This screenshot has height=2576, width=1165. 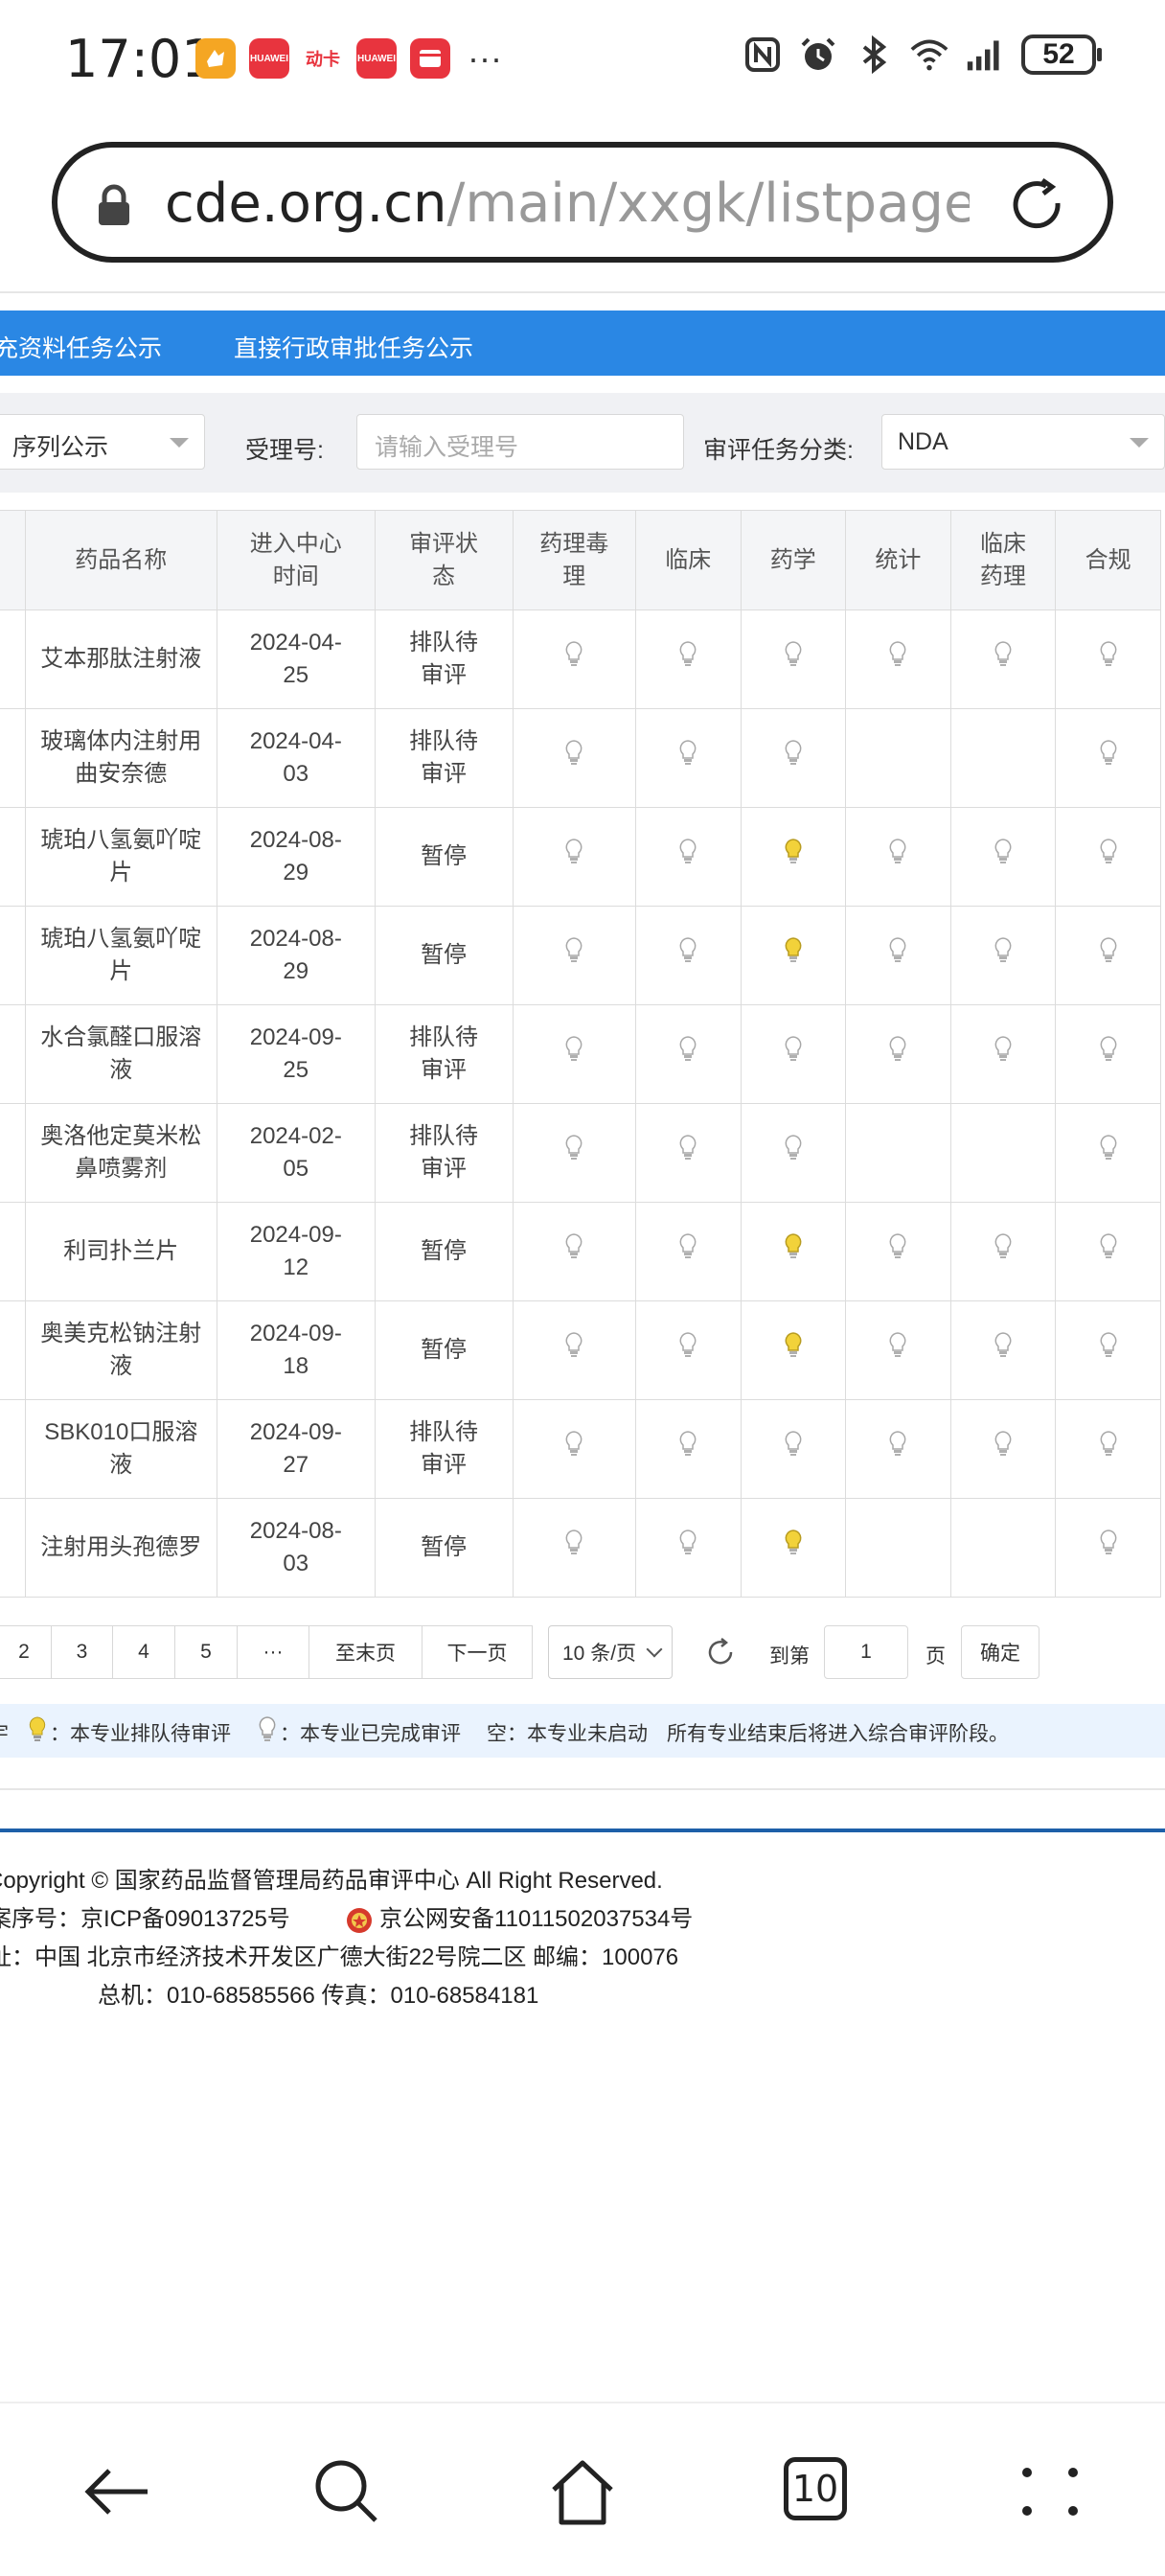 What do you see at coordinates (121, 758) in the screenshot?
I see `drug-name-cell: 玻璃体内注射用曲安奈德` at bounding box center [121, 758].